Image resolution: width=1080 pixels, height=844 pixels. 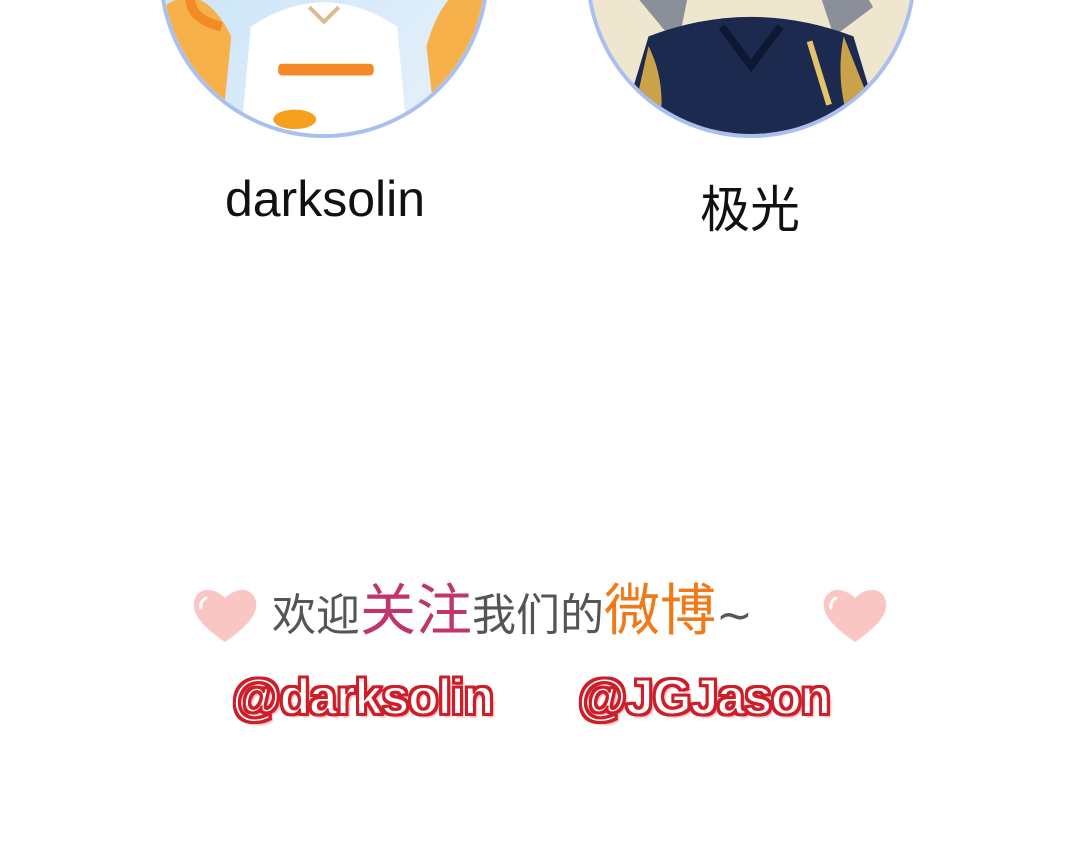 I want to click on welcome-message: 欢迎关注我们的微博~, so click(x=542, y=612).